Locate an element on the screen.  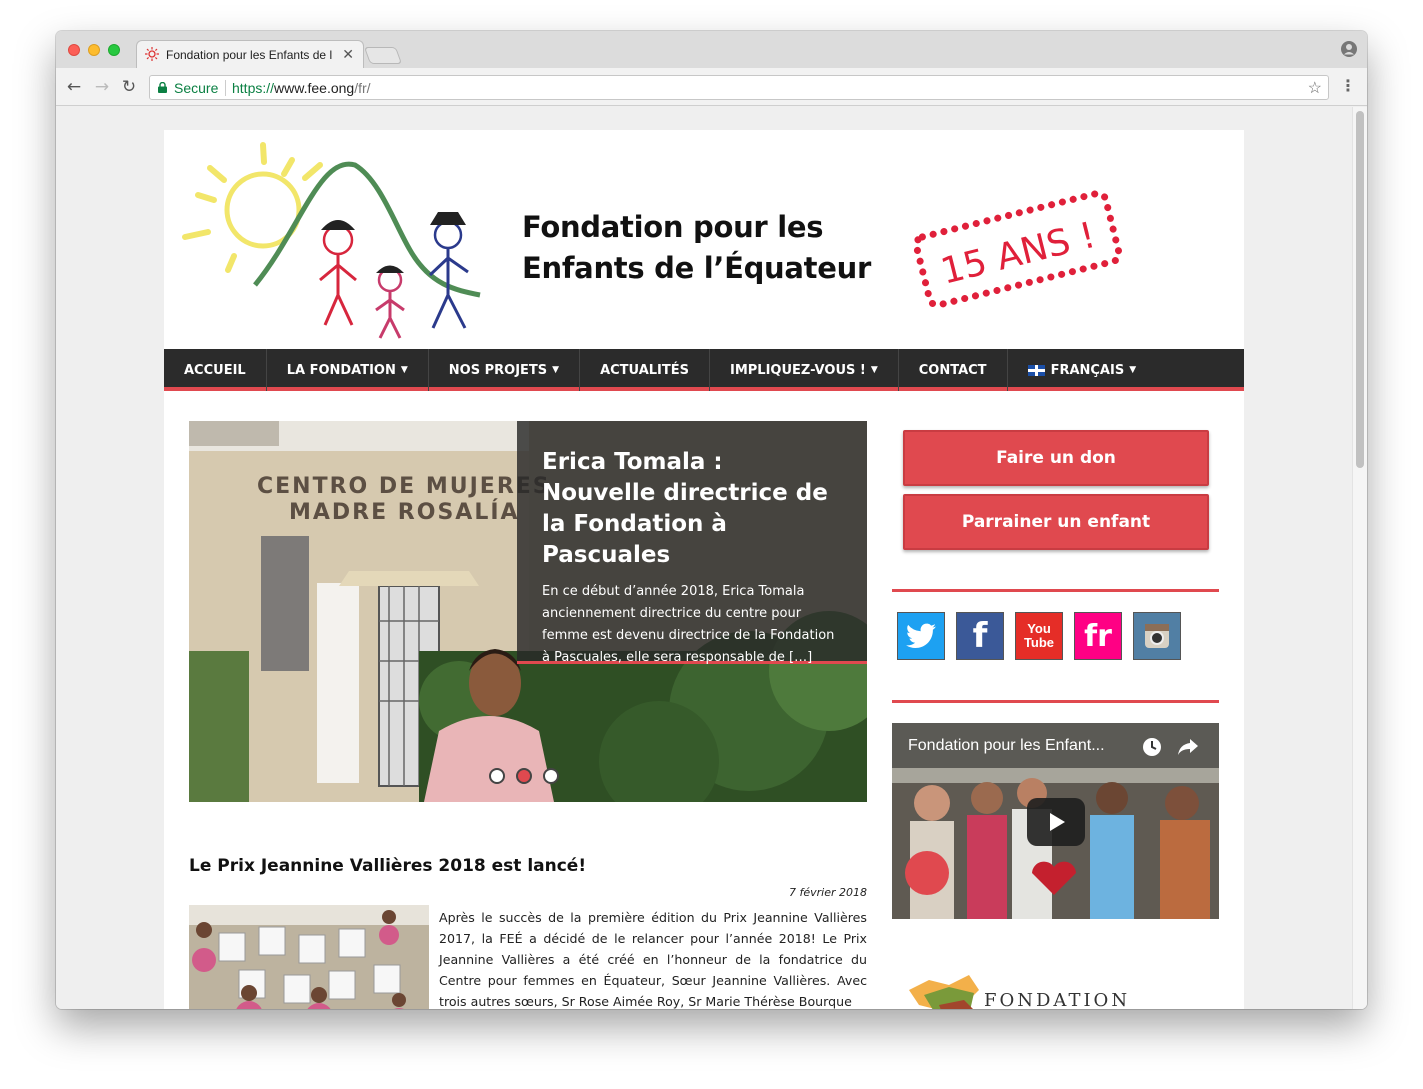
nav-item-language: FRANÇAIS ▼ is located at coordinates (1082, 370).